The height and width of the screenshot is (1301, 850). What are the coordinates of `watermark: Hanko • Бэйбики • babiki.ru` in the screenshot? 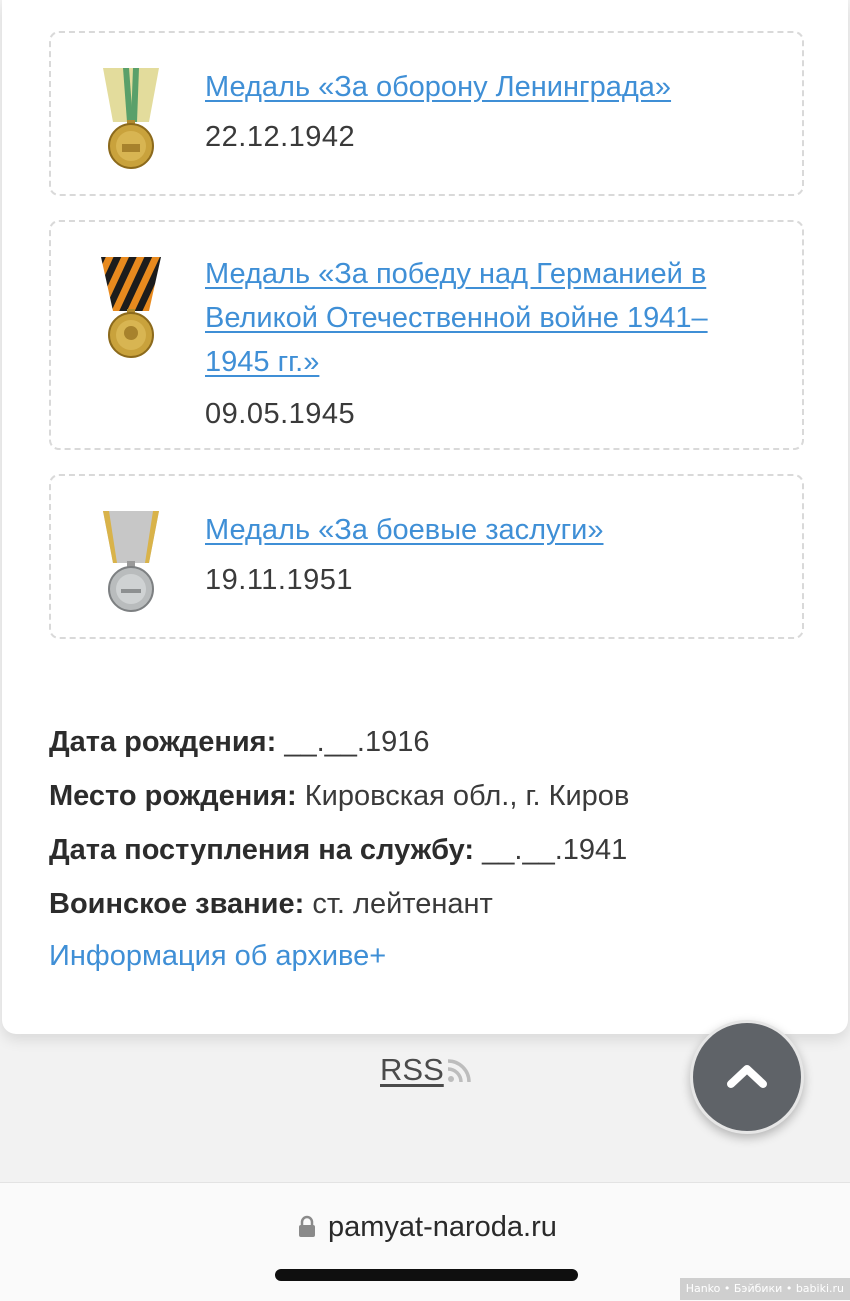 It's located at (764, 1289).